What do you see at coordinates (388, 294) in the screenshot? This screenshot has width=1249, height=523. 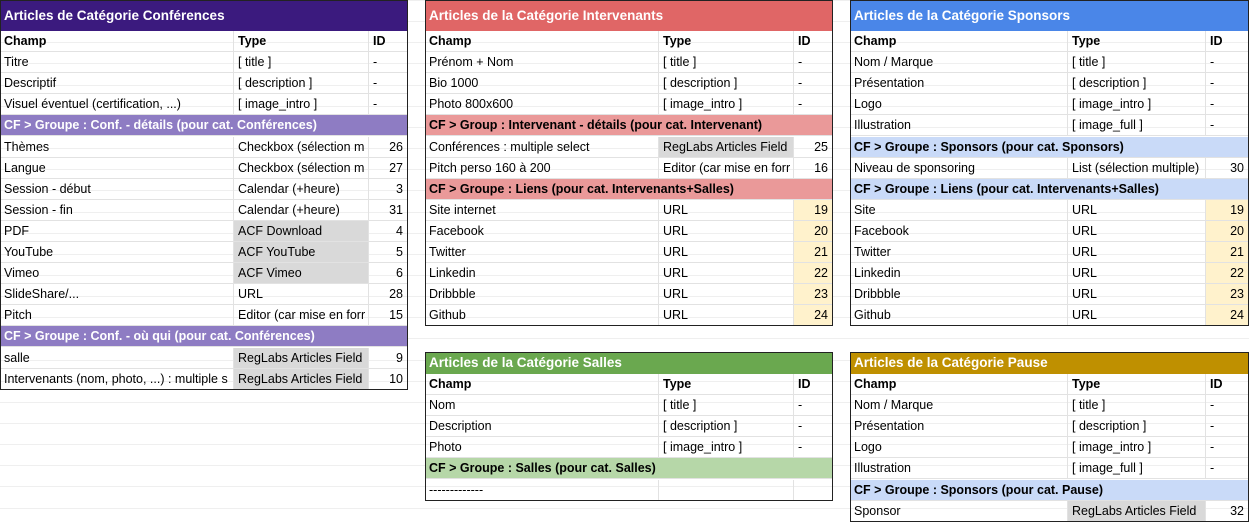 I see `field-id-cell: 28` at bounding box center [388, 294].